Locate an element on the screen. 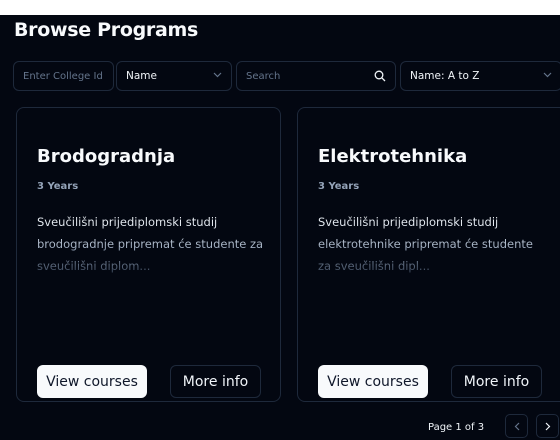  program-title: Elektrotehnika is located at coordinates (393, 156).